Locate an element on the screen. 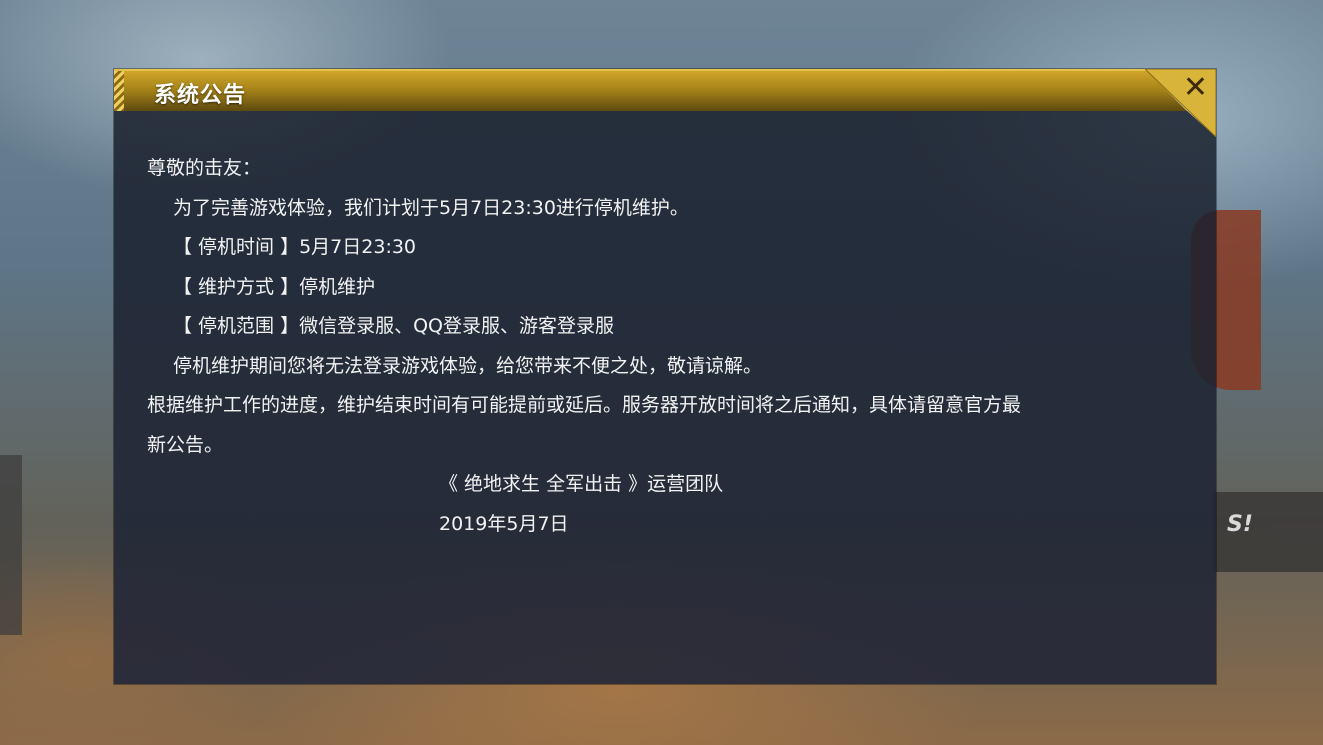 This screenshot has width=1323, height=745. background-sign-text: S! is located at coordinates (1240, 524).